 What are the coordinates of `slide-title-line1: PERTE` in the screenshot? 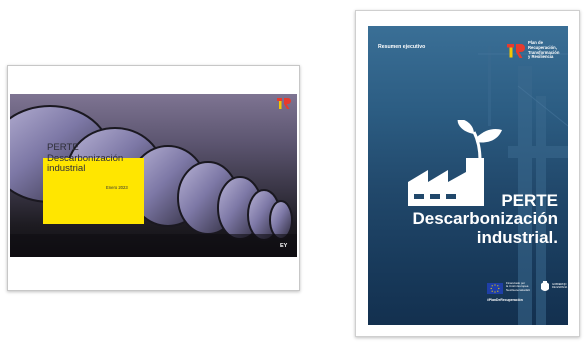 It's located at (63, 147).